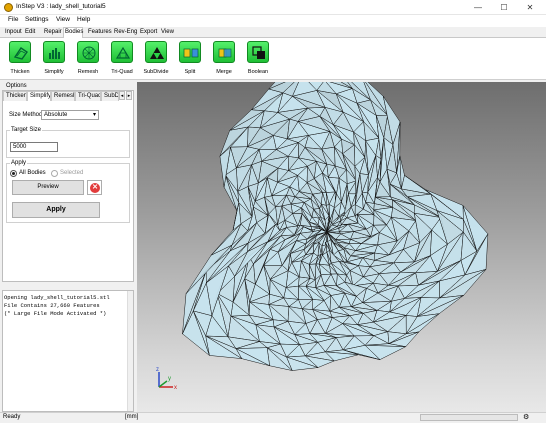 This screenshot has height=423, width=546. What do you see at coordinates (132, 417) in the screenshot?
I see `units-indicator: [mm]` at bounding box center [132, 417].